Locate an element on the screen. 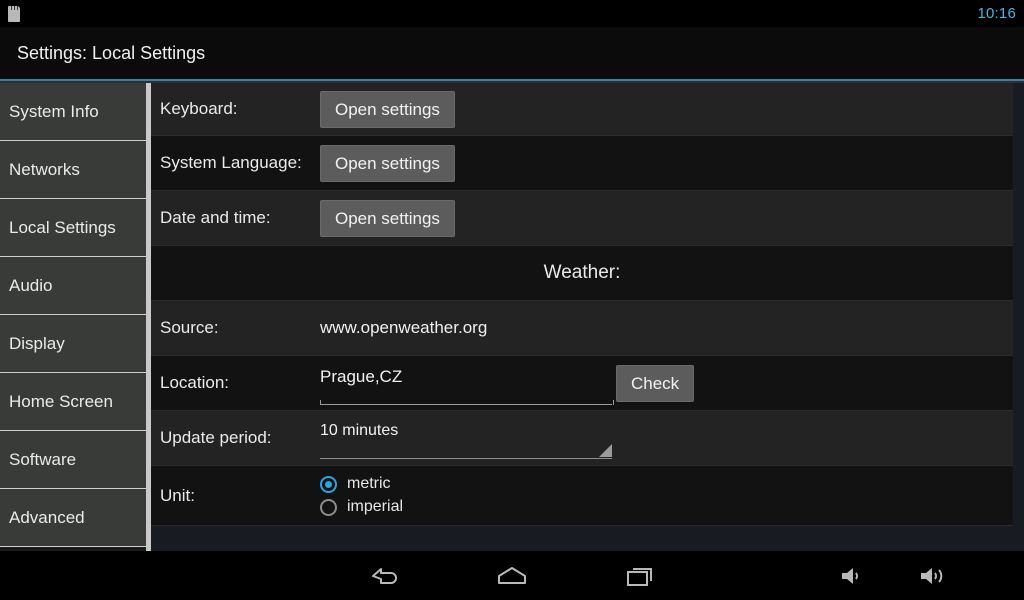 The image size is (1024, 600). update-period-spinner: 10 minutes is located at coordinates (466, 438).